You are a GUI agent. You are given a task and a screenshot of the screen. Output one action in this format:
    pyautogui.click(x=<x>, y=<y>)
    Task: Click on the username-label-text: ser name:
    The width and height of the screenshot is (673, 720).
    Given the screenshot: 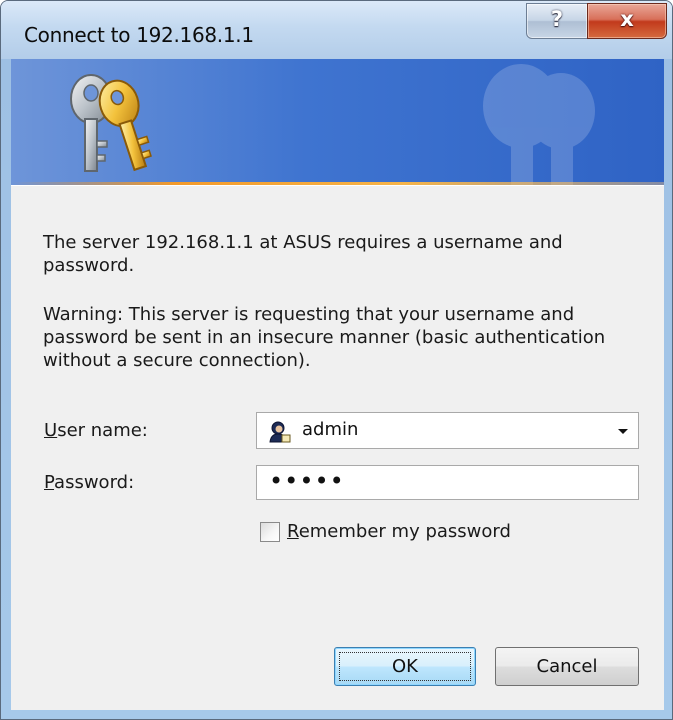 What is the action you would take?
    pyautogui.click(x=102, y=430)
    